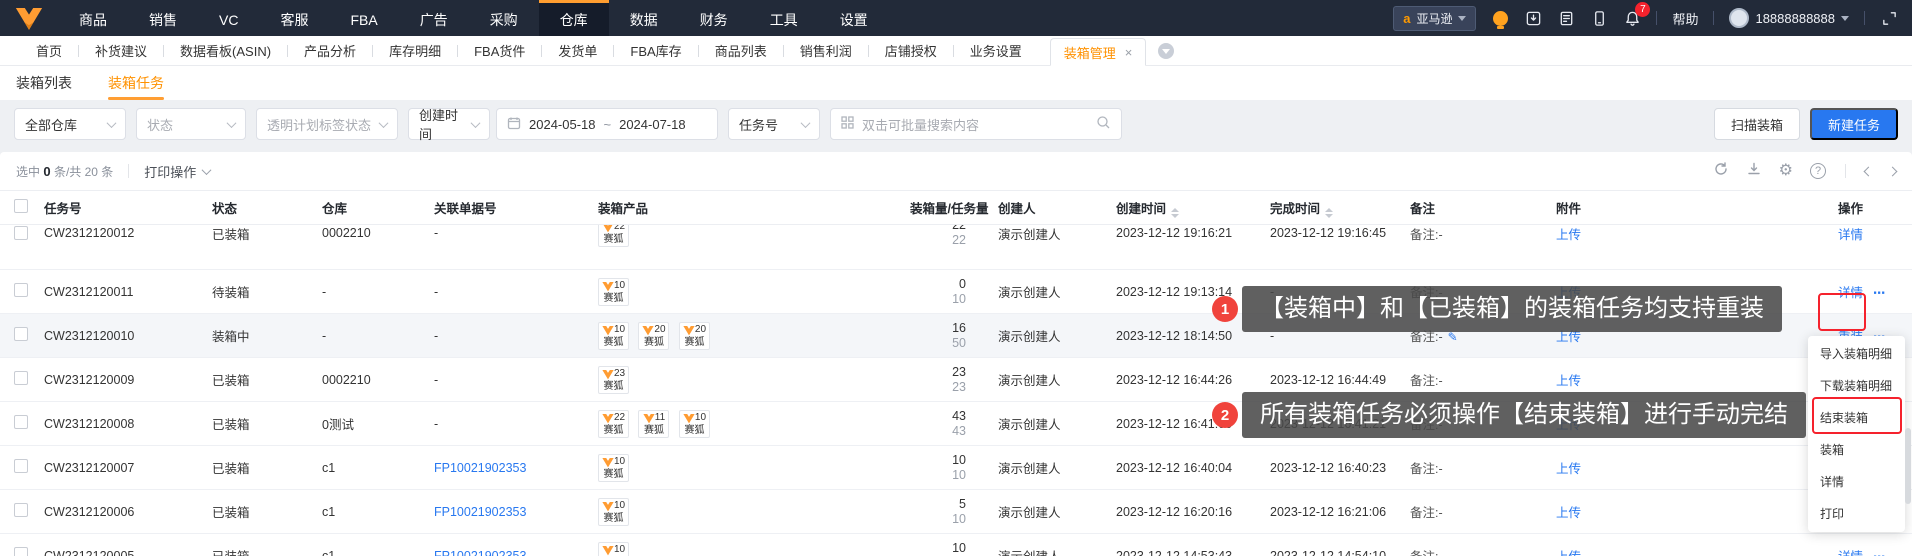  Describe the element at coordinates (1098, 52) in the screenshot. I see `tab-packing-management-active: 装箱管理 ×` at that location.